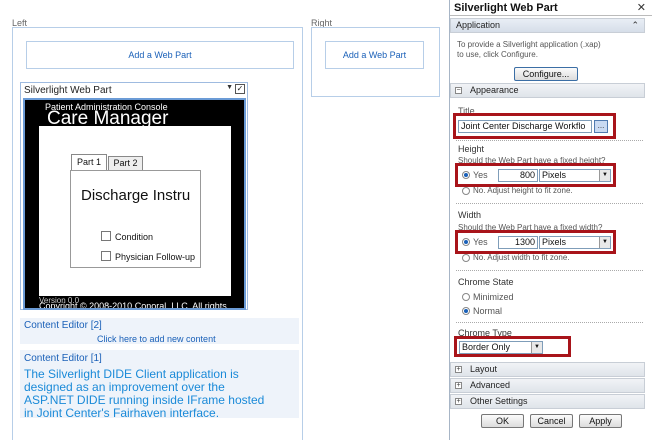 The height and width of the screenshot is (440, 652). I want to click on layout-section-header: + Layout, so click(547, 369).